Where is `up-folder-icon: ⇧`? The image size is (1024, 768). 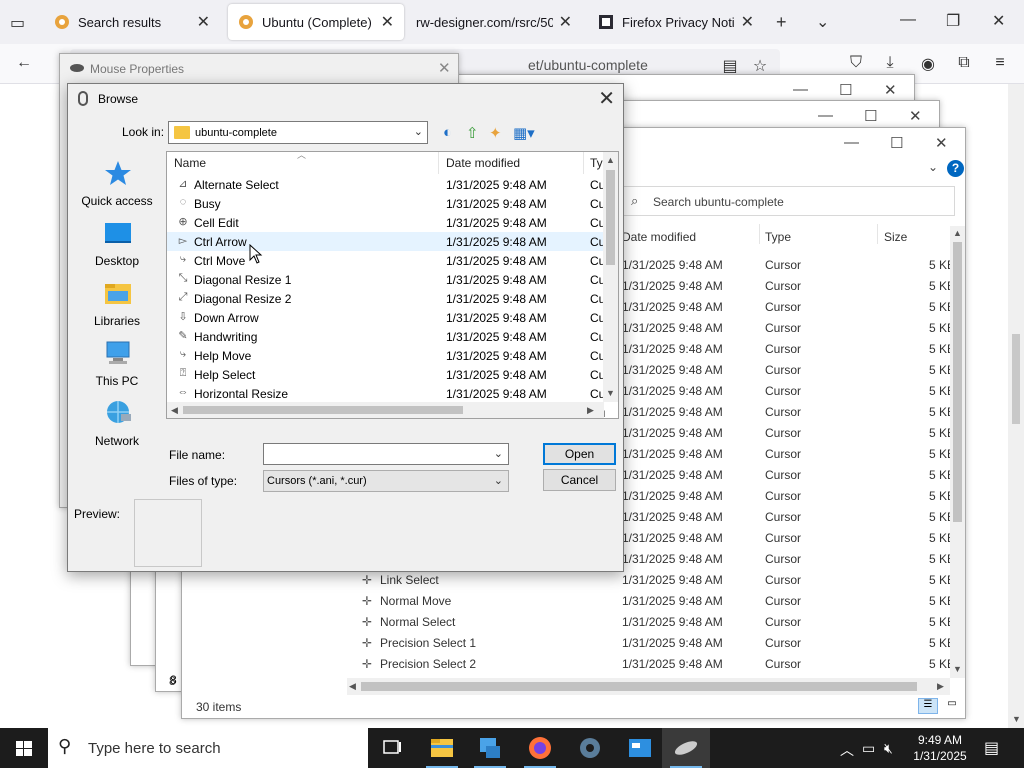 up-folder-icon: ⇧ is located at coordinates (472, 133).